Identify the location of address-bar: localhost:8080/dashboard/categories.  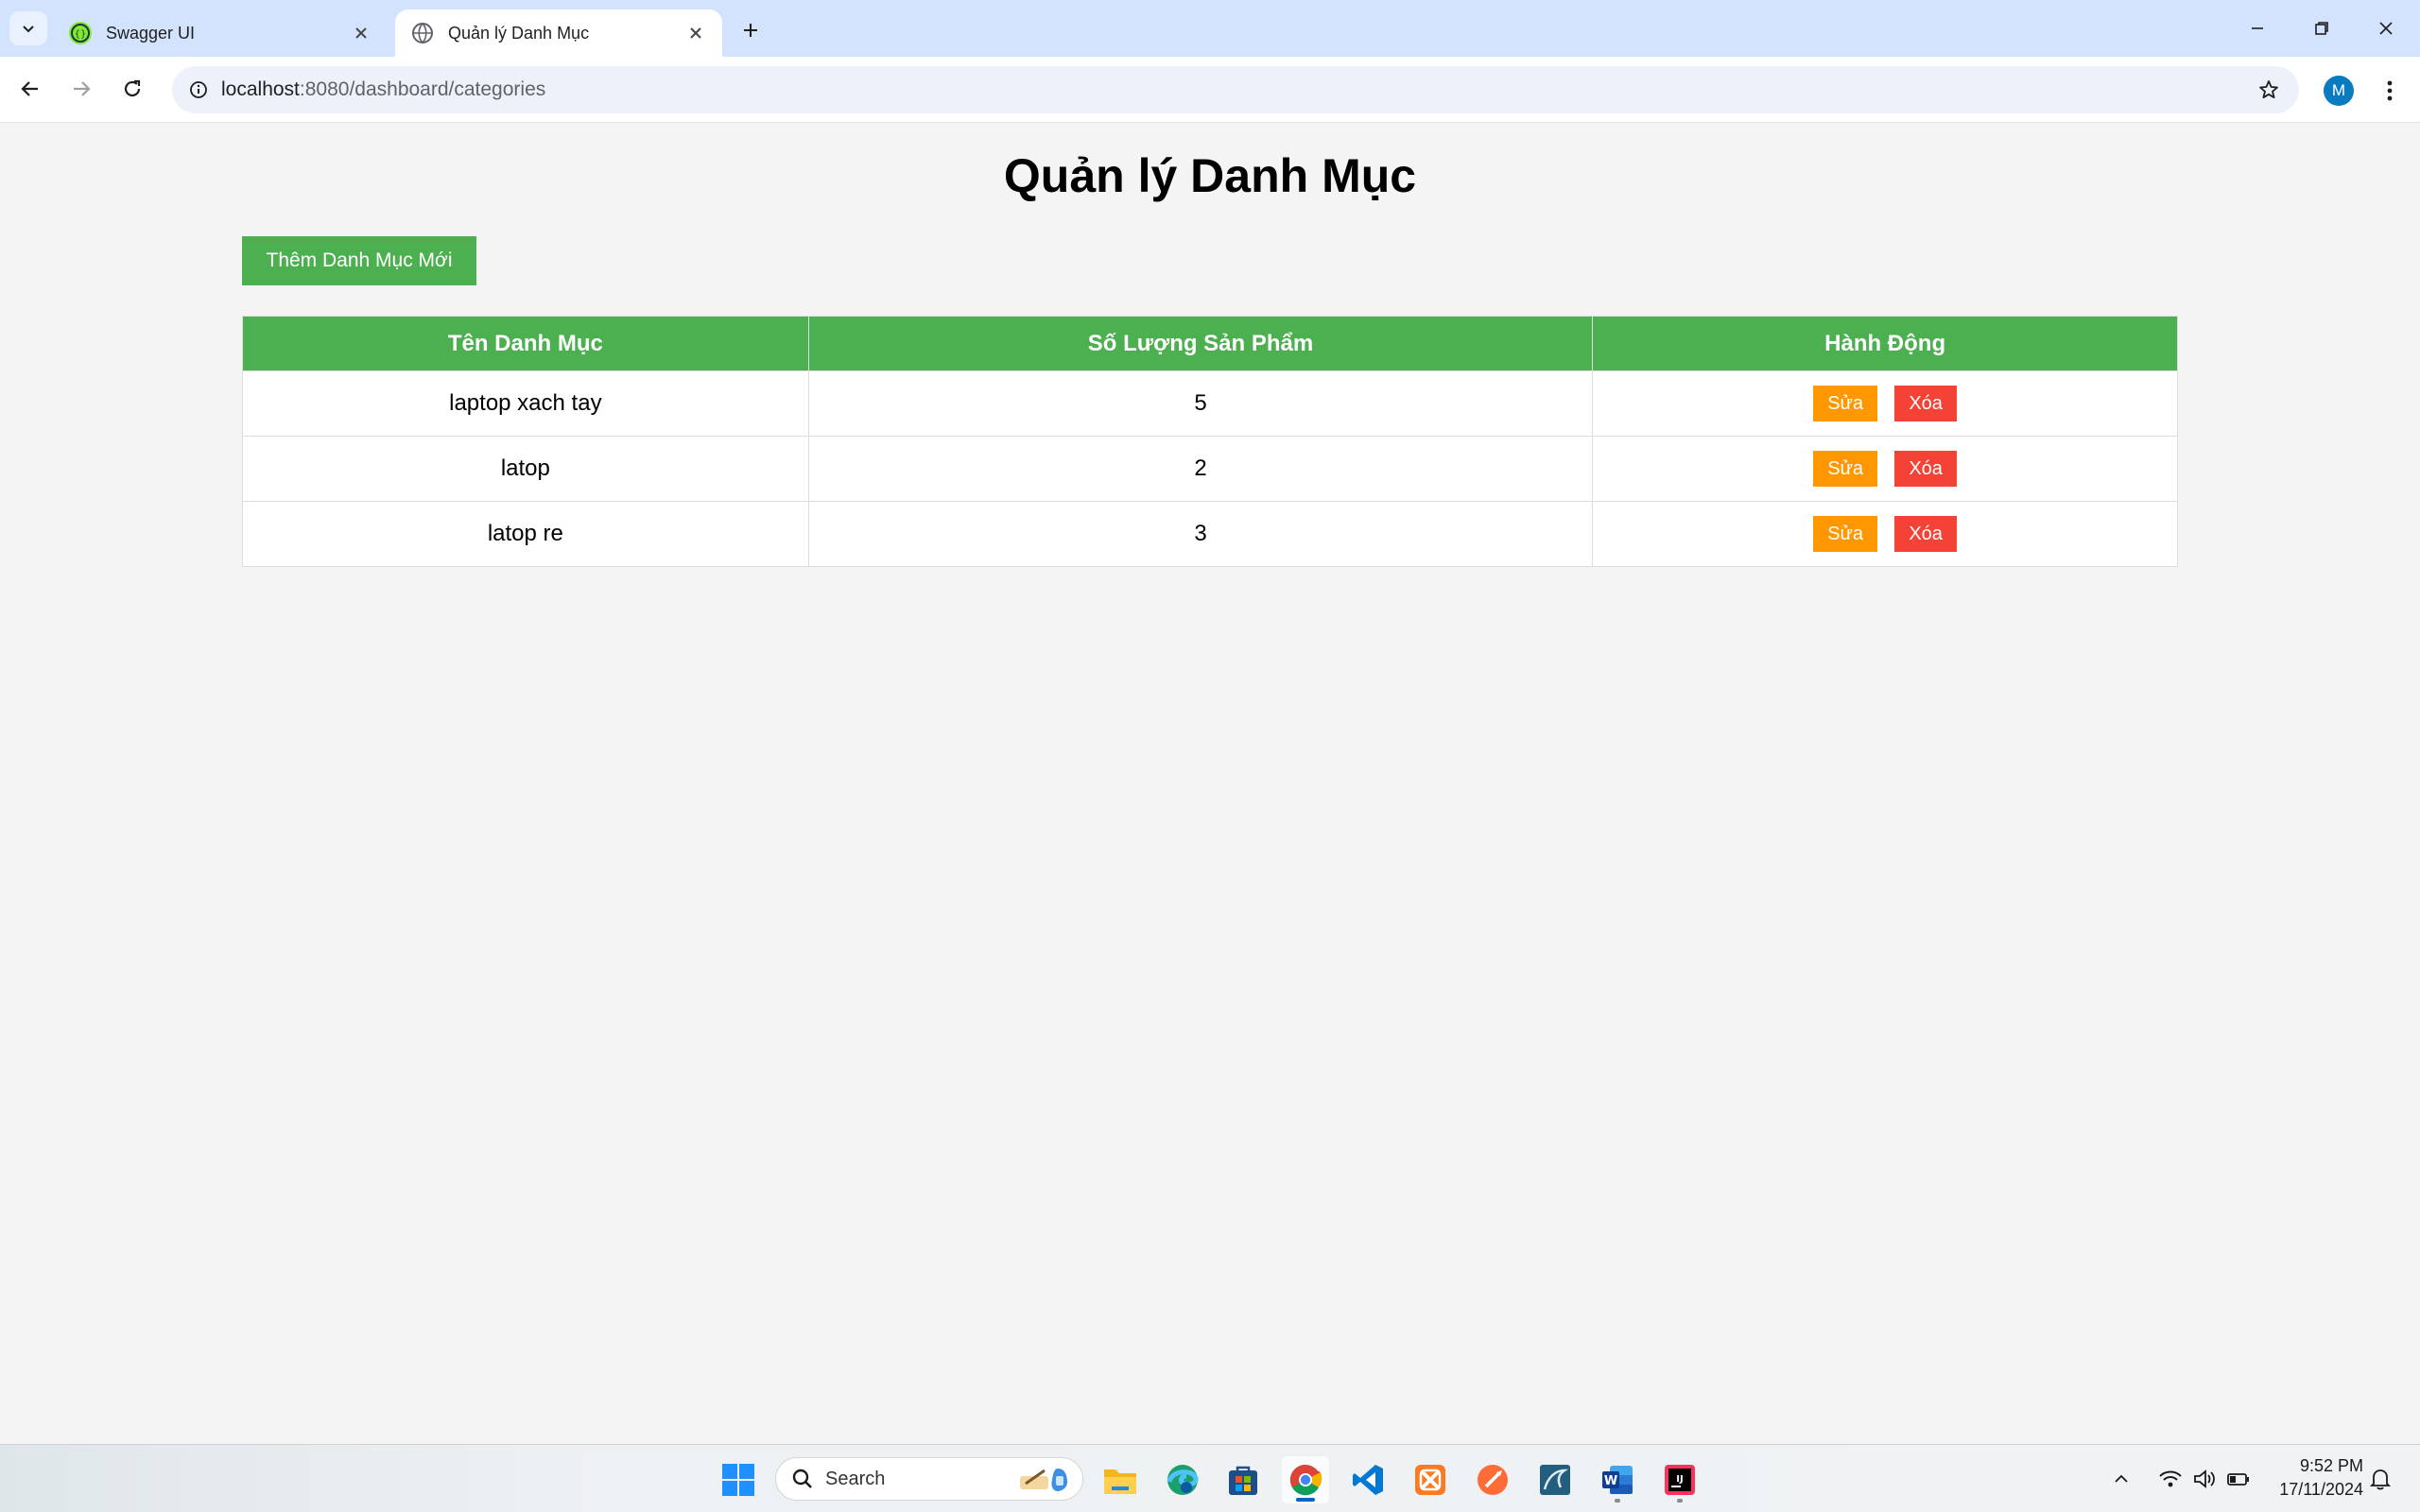
(1235, 89).